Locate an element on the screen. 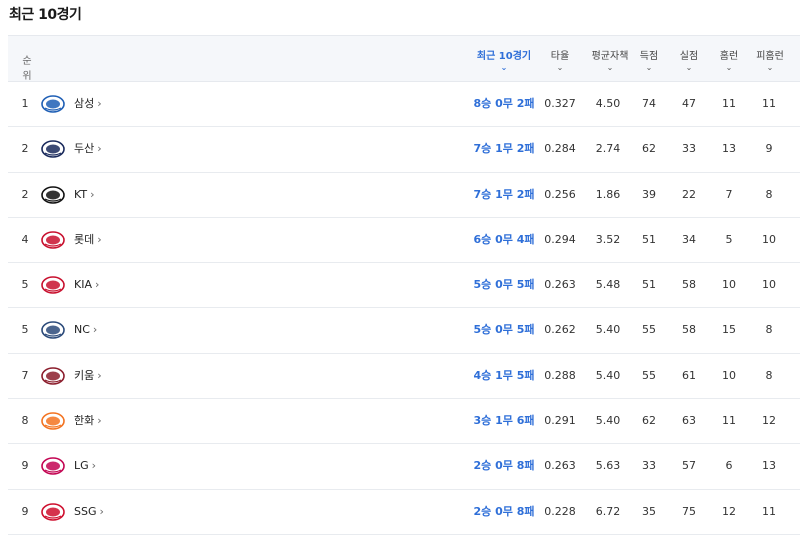 This screenshot has width=800, height=535. team-name: LG is located at coordinates (81, 466).